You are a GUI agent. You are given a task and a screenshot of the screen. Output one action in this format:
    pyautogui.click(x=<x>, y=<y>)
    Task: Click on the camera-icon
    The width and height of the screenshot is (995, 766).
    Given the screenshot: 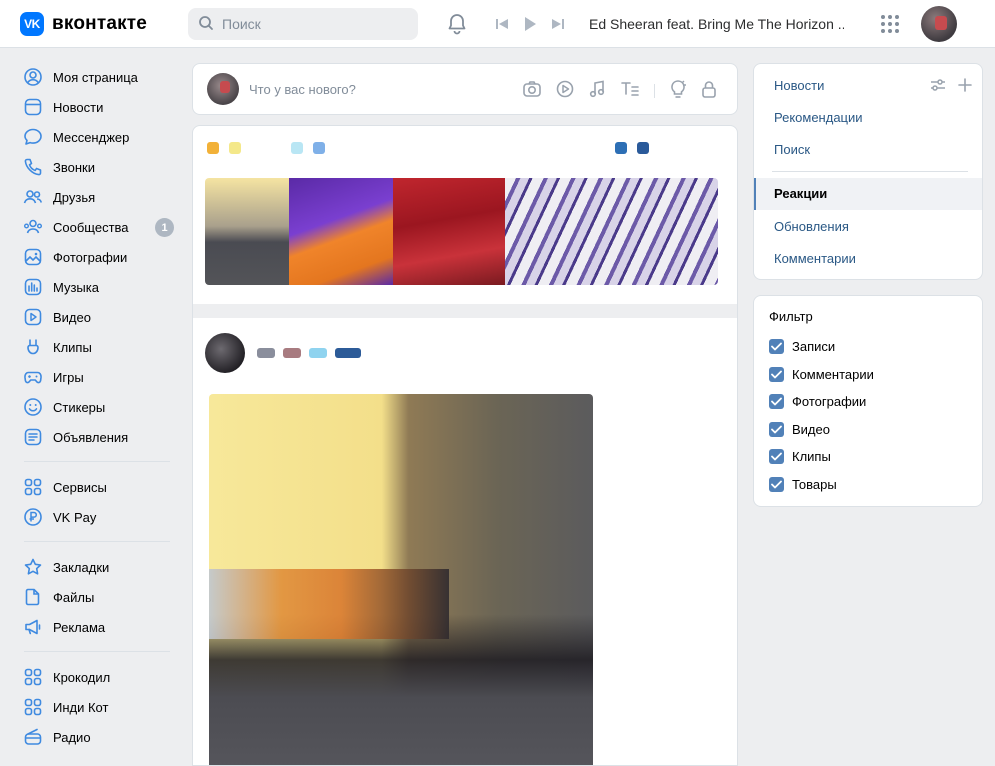 What is the action you would take?
    pyautogui.click(x=532, y=90)
    